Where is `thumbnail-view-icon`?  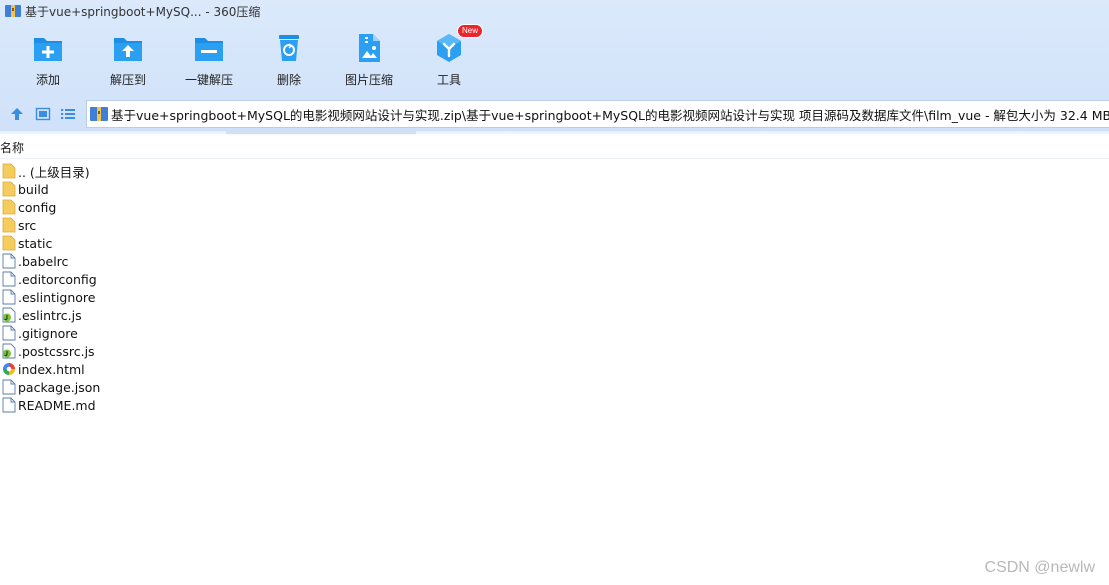 thumbnail-view-icon is located at coordinates (44, 114).